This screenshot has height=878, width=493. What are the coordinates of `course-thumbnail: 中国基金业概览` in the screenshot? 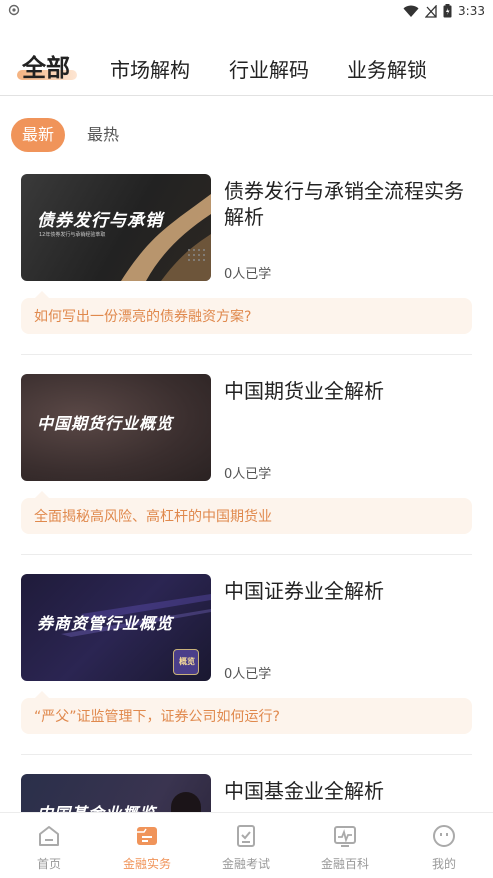 It's located at (116, 793).